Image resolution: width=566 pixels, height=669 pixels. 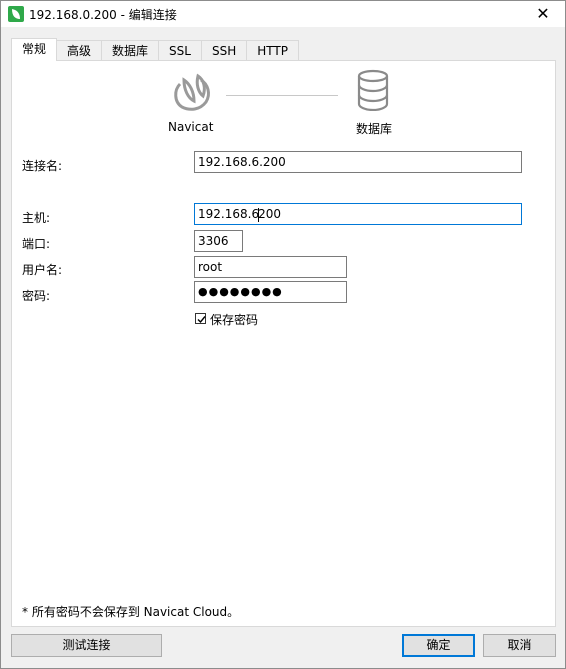 I want to click on checkmark-icon, so click(x=201, y=320).